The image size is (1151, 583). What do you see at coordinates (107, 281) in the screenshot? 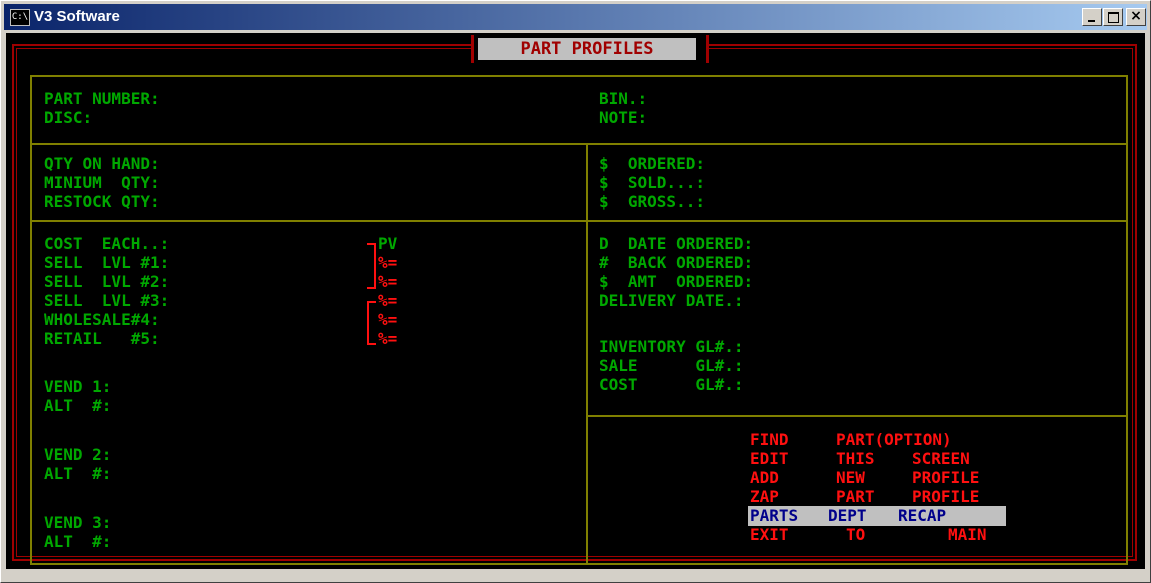
I see `sell-level-2-label: SELL LVL #2:` at bounding box center [107, 281].